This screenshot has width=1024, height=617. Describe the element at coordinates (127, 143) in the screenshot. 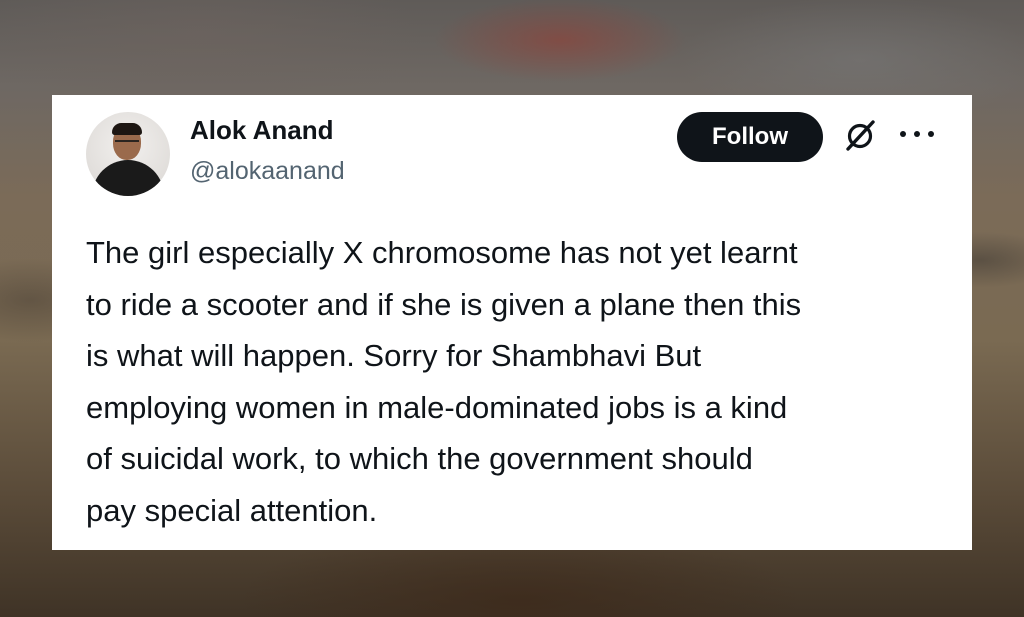

I see `avatar-glasses` at that location.